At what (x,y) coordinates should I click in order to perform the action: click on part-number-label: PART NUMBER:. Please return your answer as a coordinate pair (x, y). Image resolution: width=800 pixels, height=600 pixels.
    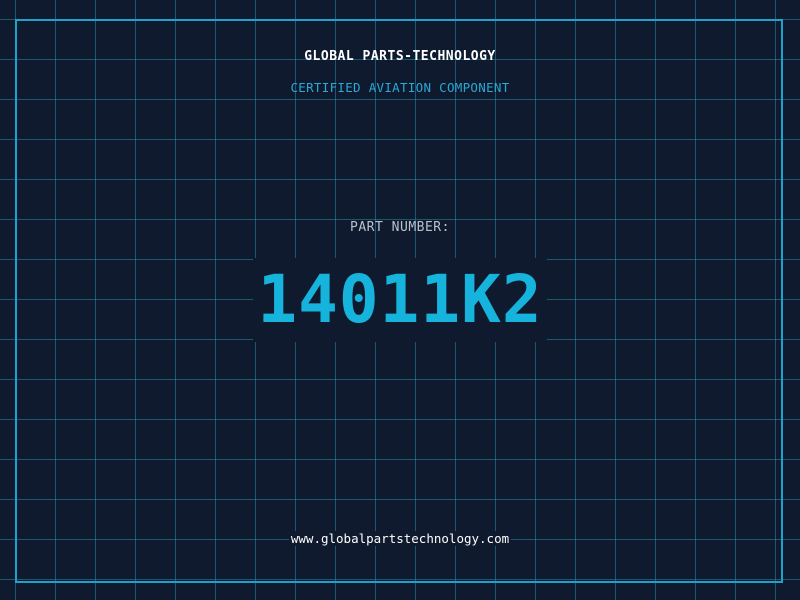
    Looking at the image, I should click on (400, 227).